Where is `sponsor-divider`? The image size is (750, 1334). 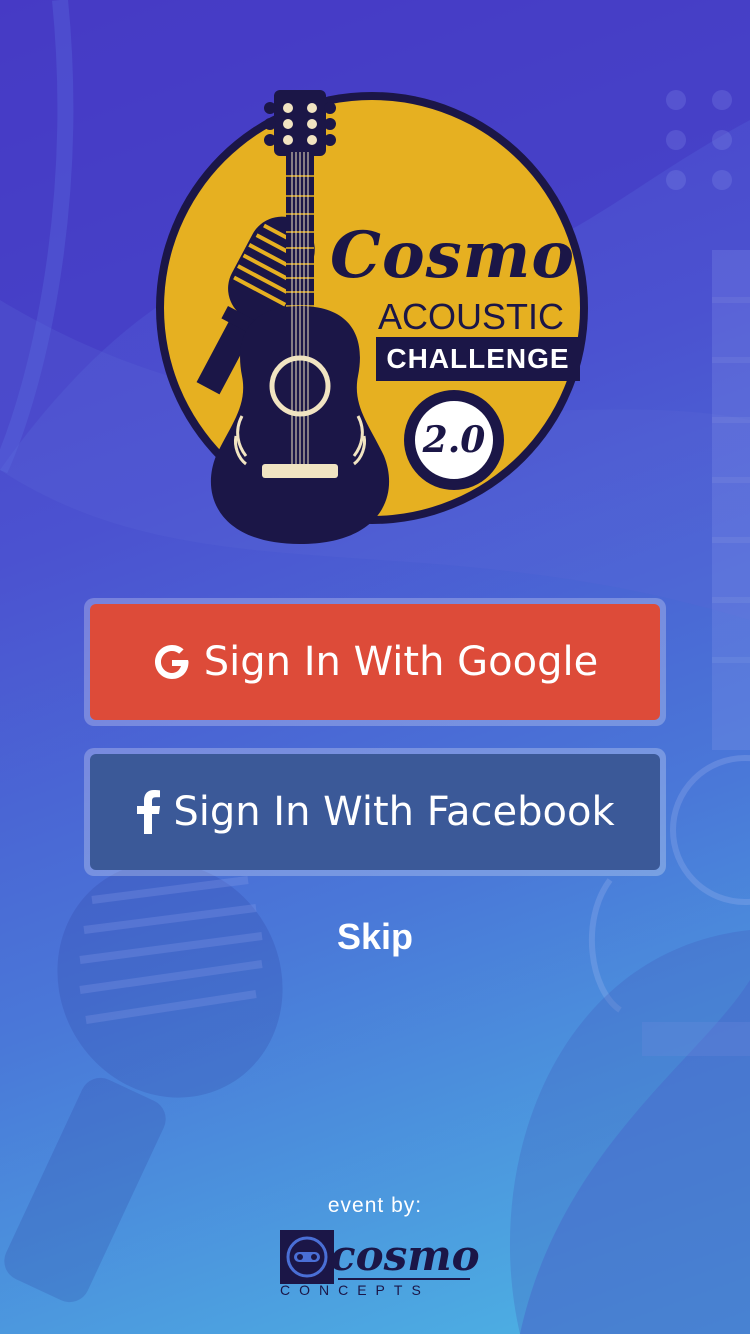
sponsor-divider is located at coordinates (404, 1279).